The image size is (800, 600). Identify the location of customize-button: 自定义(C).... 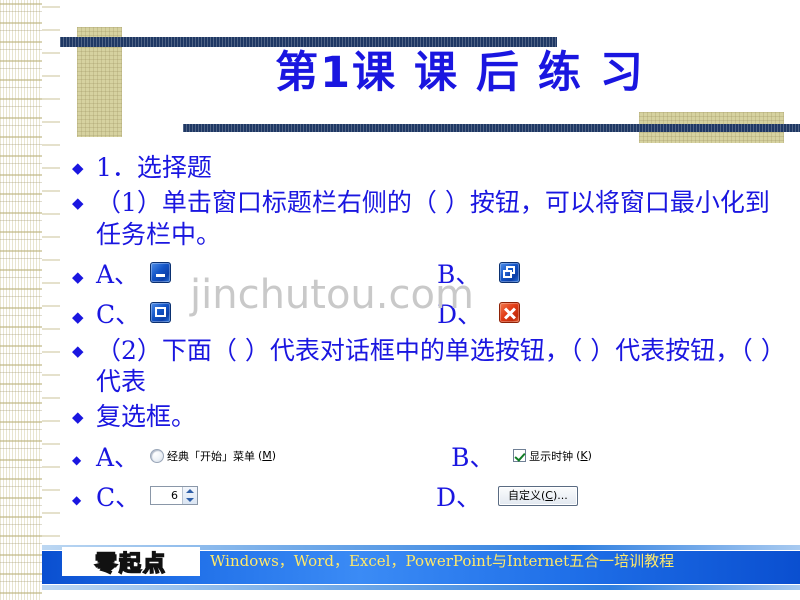
(538, 495).